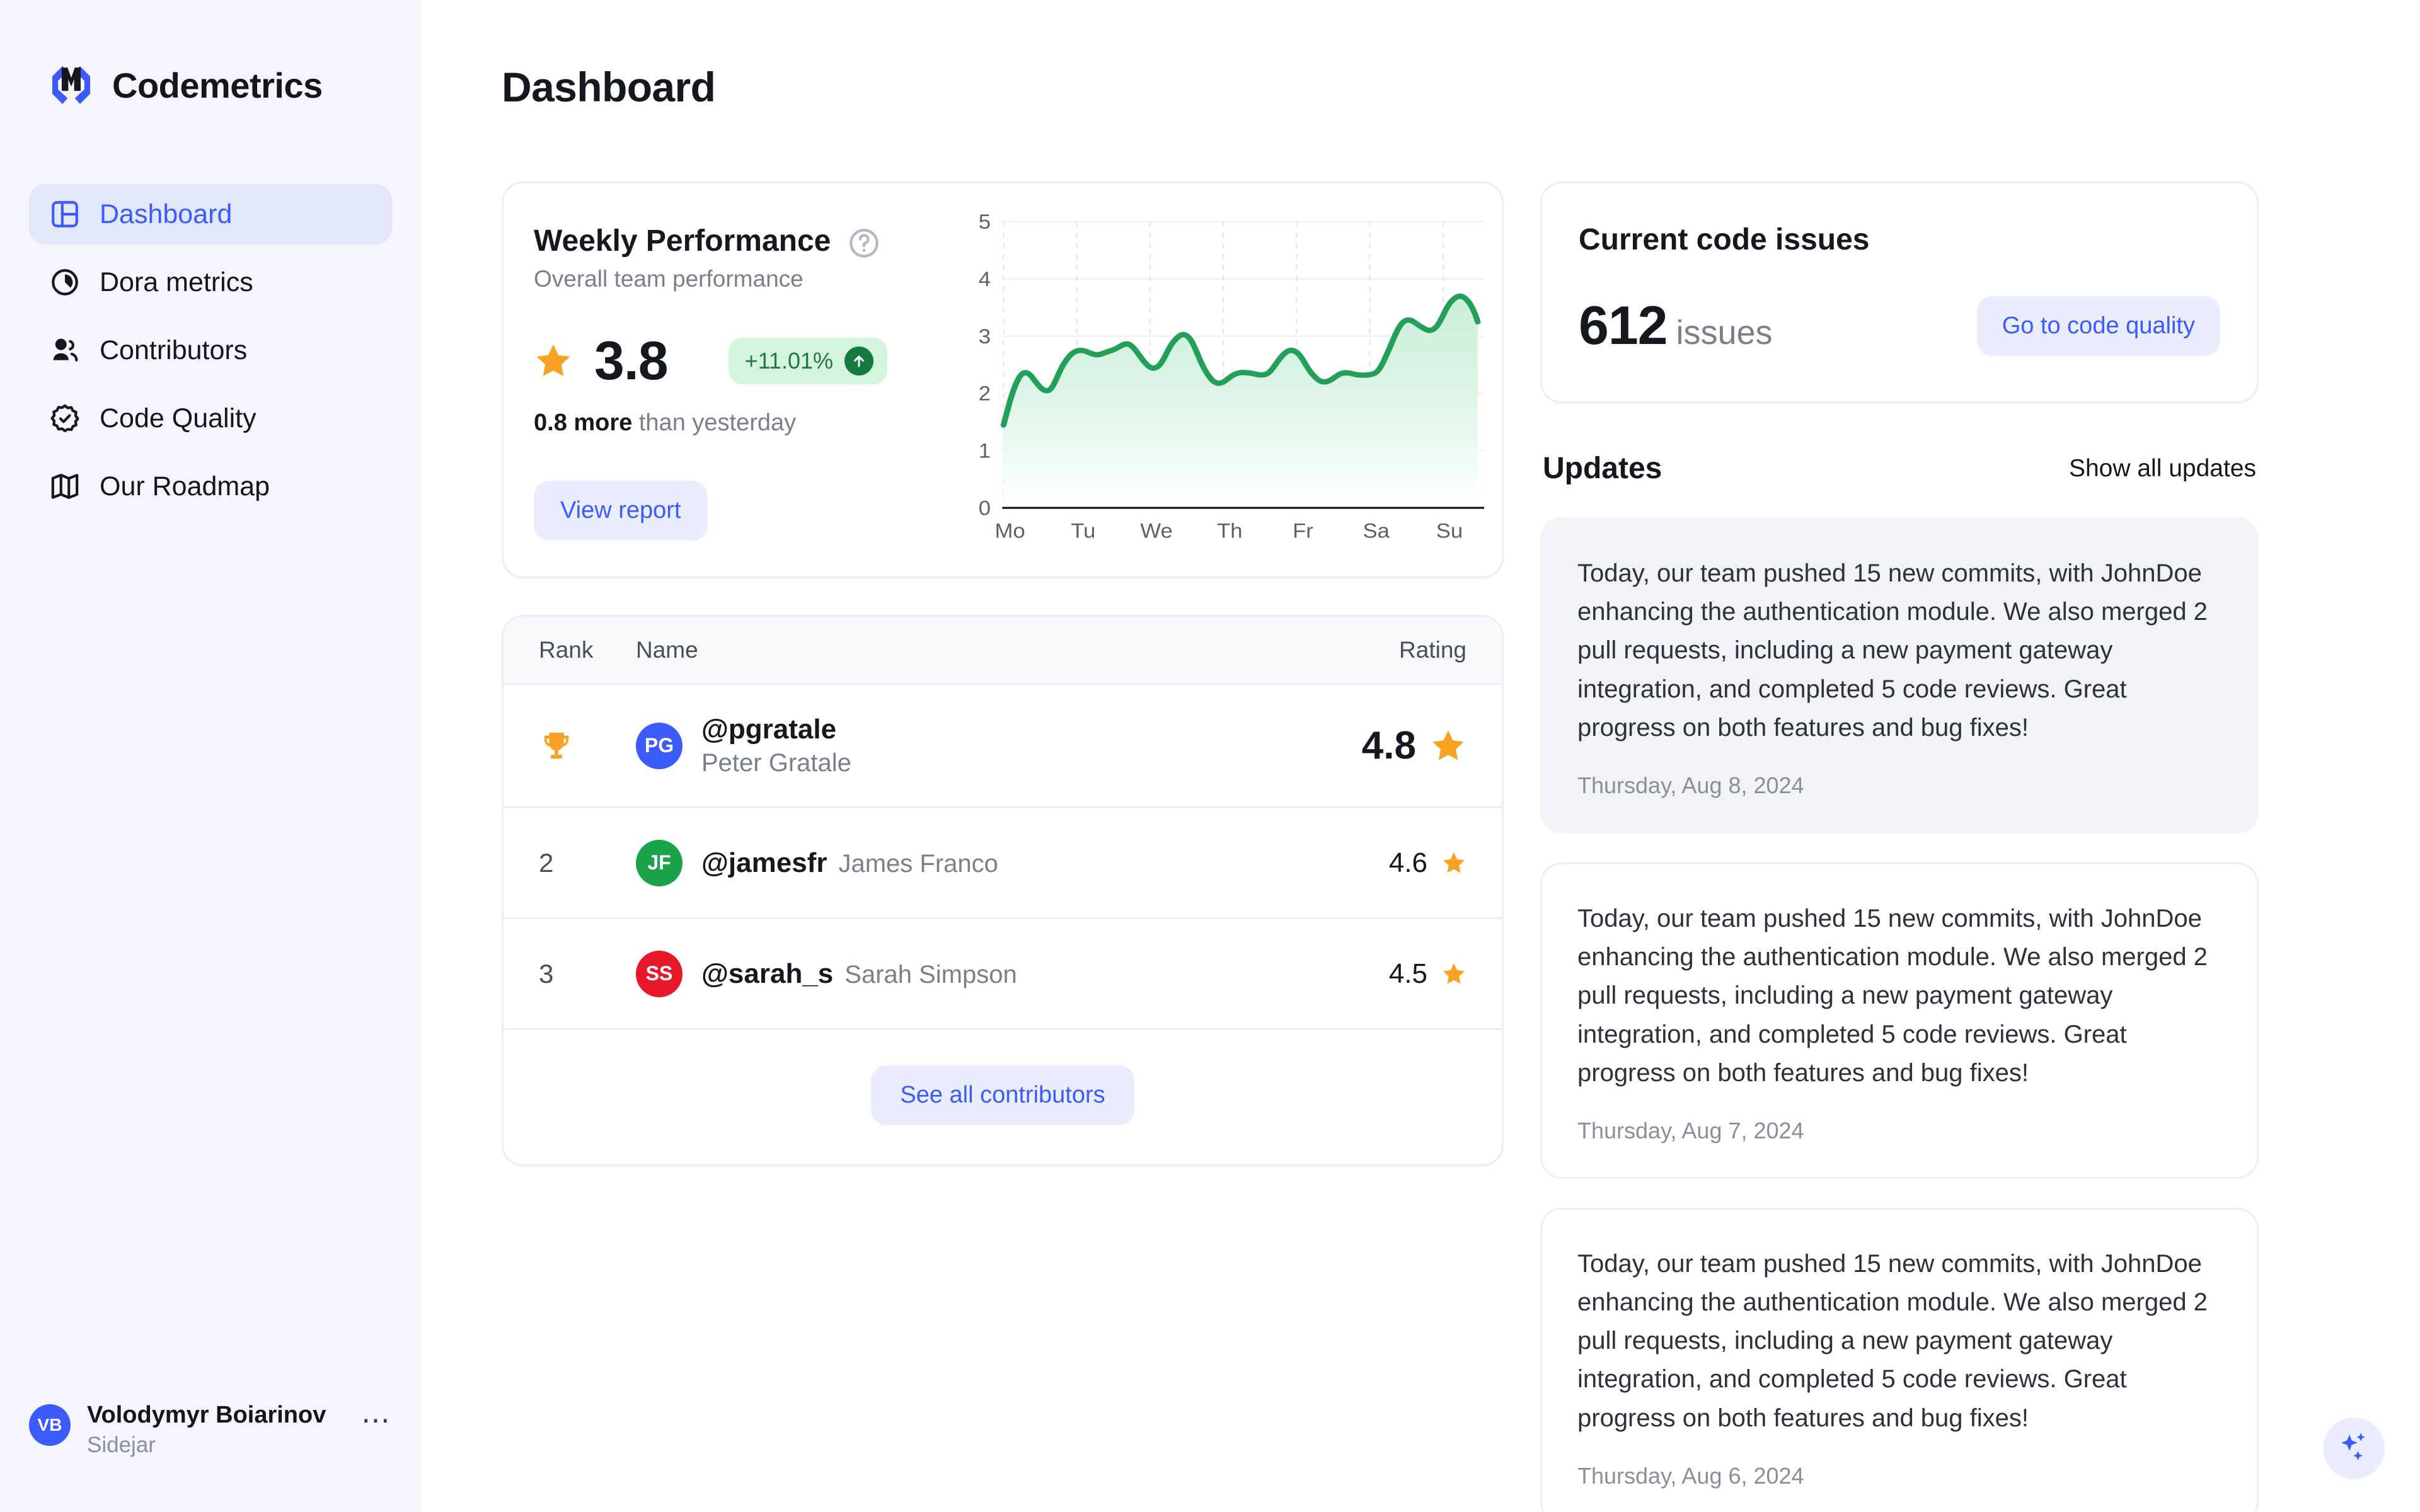  Describe the element at coordinates (211, 486) in the screenshot. I see `sidebar-item-our-roadmap: Our Roadmap` at that location.